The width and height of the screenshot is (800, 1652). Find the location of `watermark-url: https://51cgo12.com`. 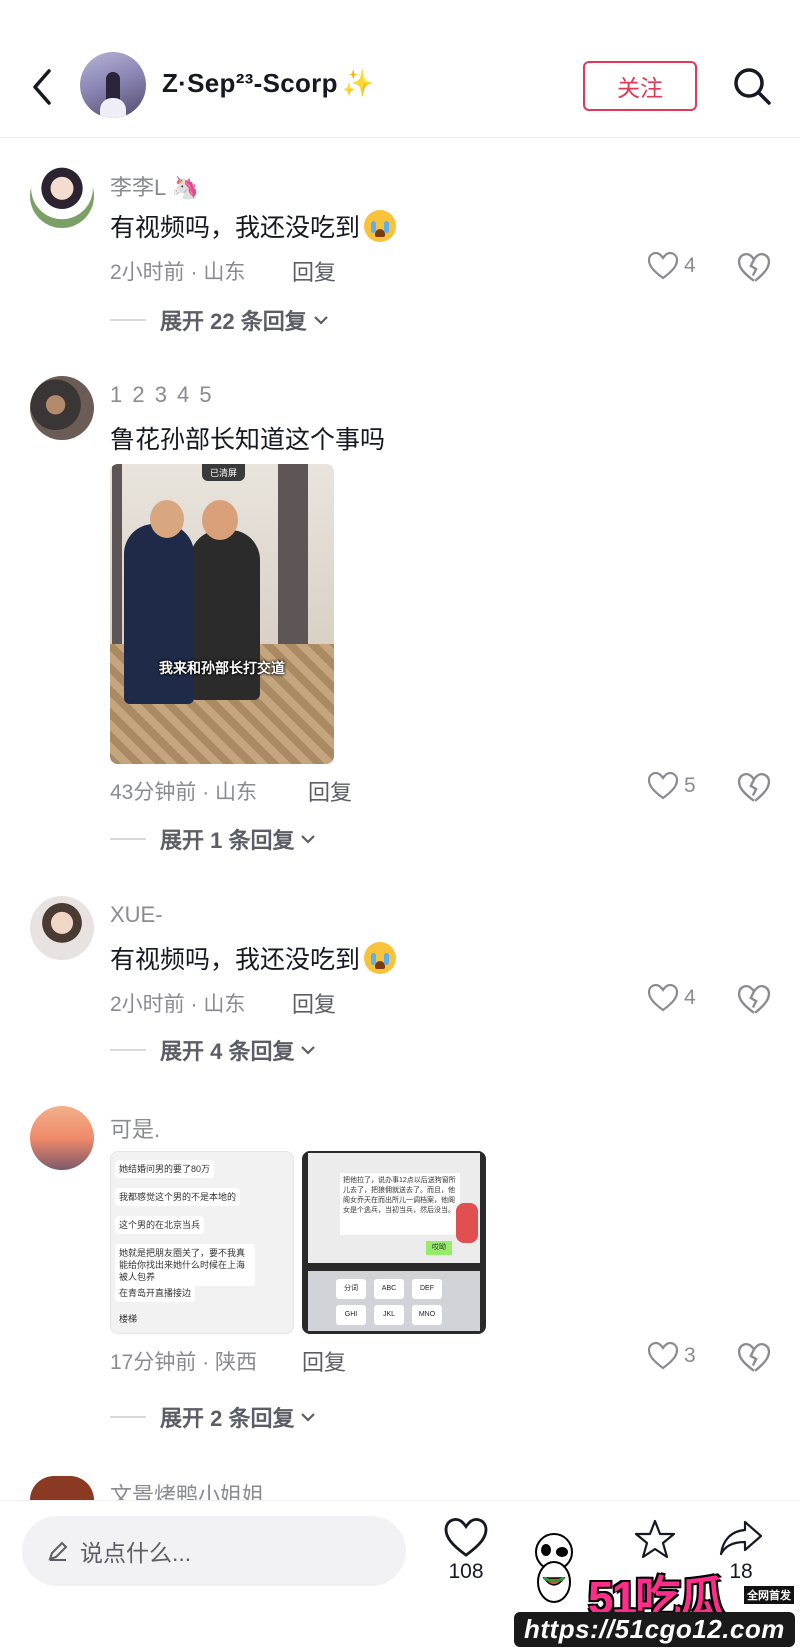

watermark-url: https://51cgo12.com is located at coordinates (654, 1629).